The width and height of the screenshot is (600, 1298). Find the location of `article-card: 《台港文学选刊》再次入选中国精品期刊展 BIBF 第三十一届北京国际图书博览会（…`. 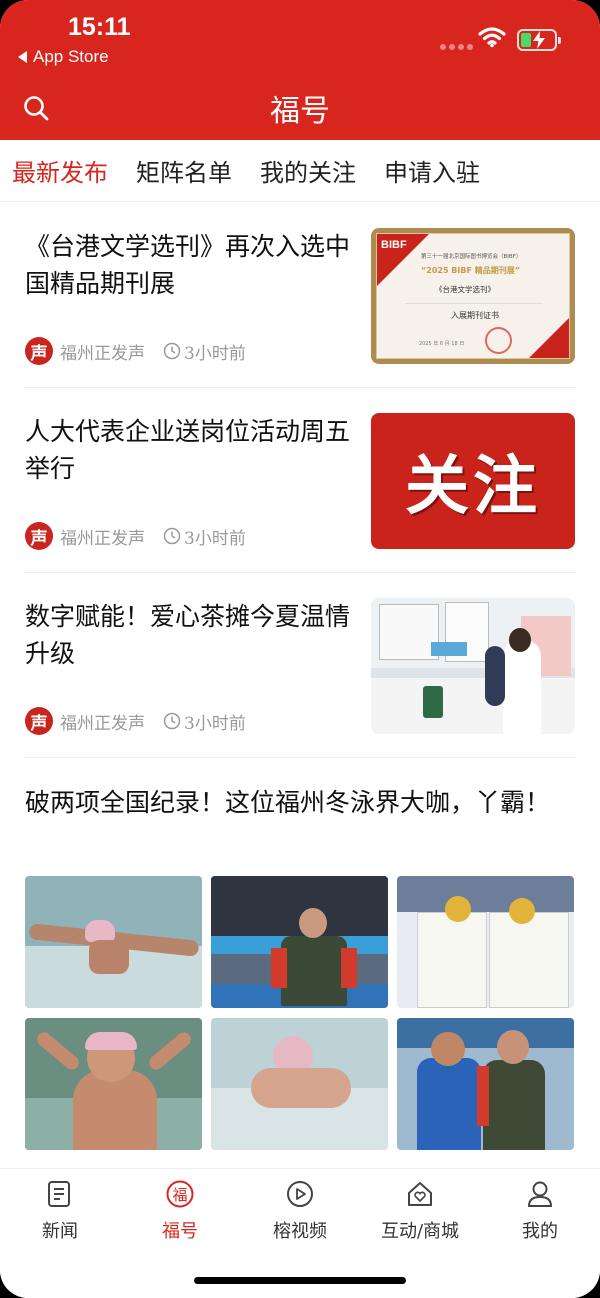

article-card: 《台港文学选刊》再次入选中国精品期刊展 BIBF 第三十一届北京国际图书博览会（… is located at coordinates (300, 298).